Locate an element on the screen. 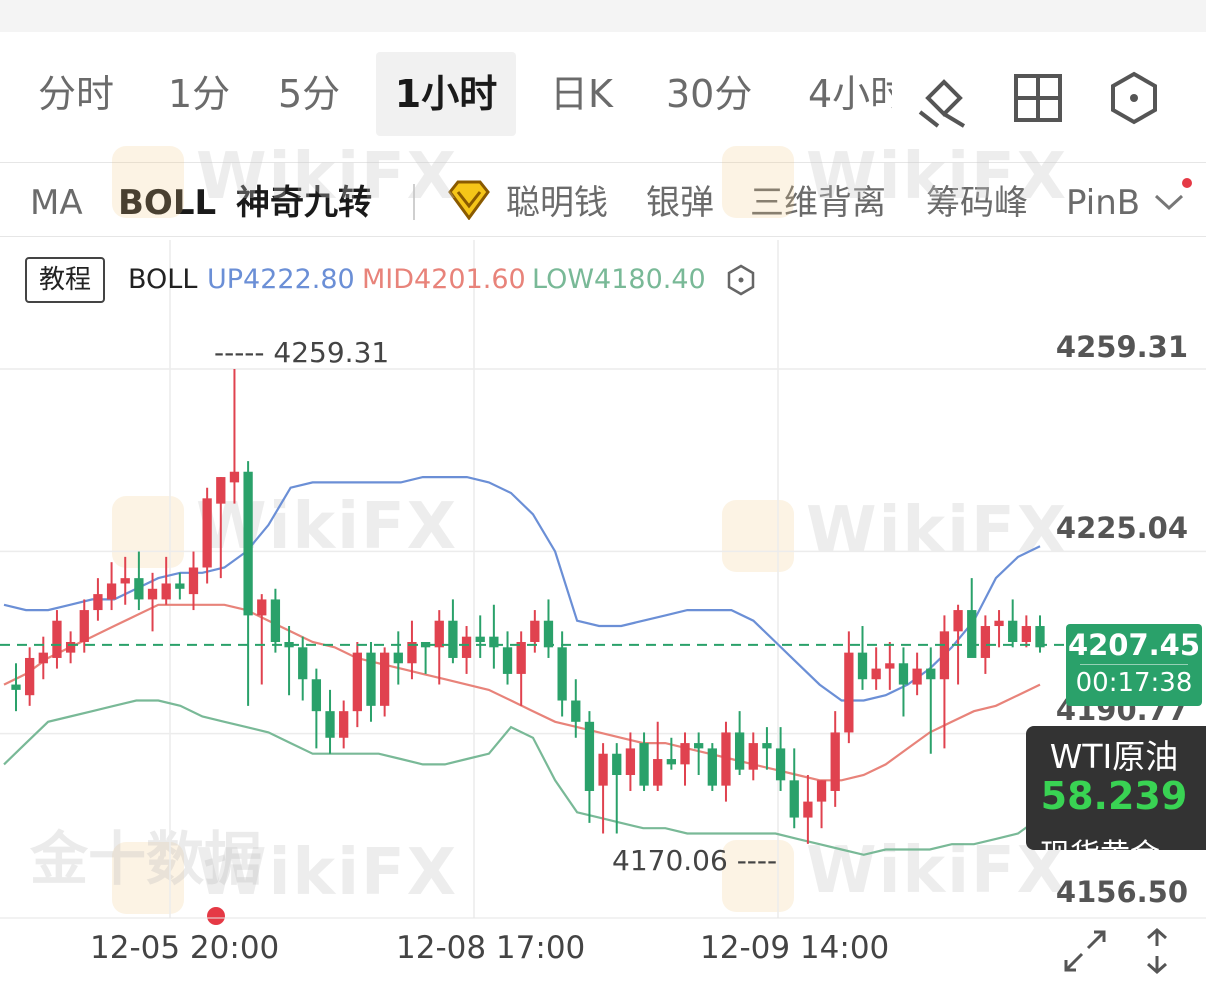  wti-quote-popup: WTI原油 58.239 现货黄金 is located at coordinates (1116, 788).